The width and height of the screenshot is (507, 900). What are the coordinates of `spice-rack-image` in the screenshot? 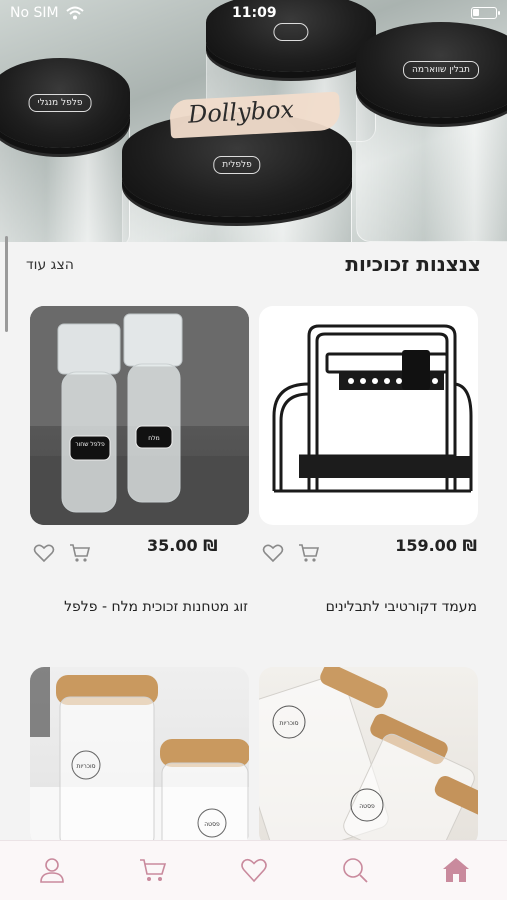 It's located at (372, 408).